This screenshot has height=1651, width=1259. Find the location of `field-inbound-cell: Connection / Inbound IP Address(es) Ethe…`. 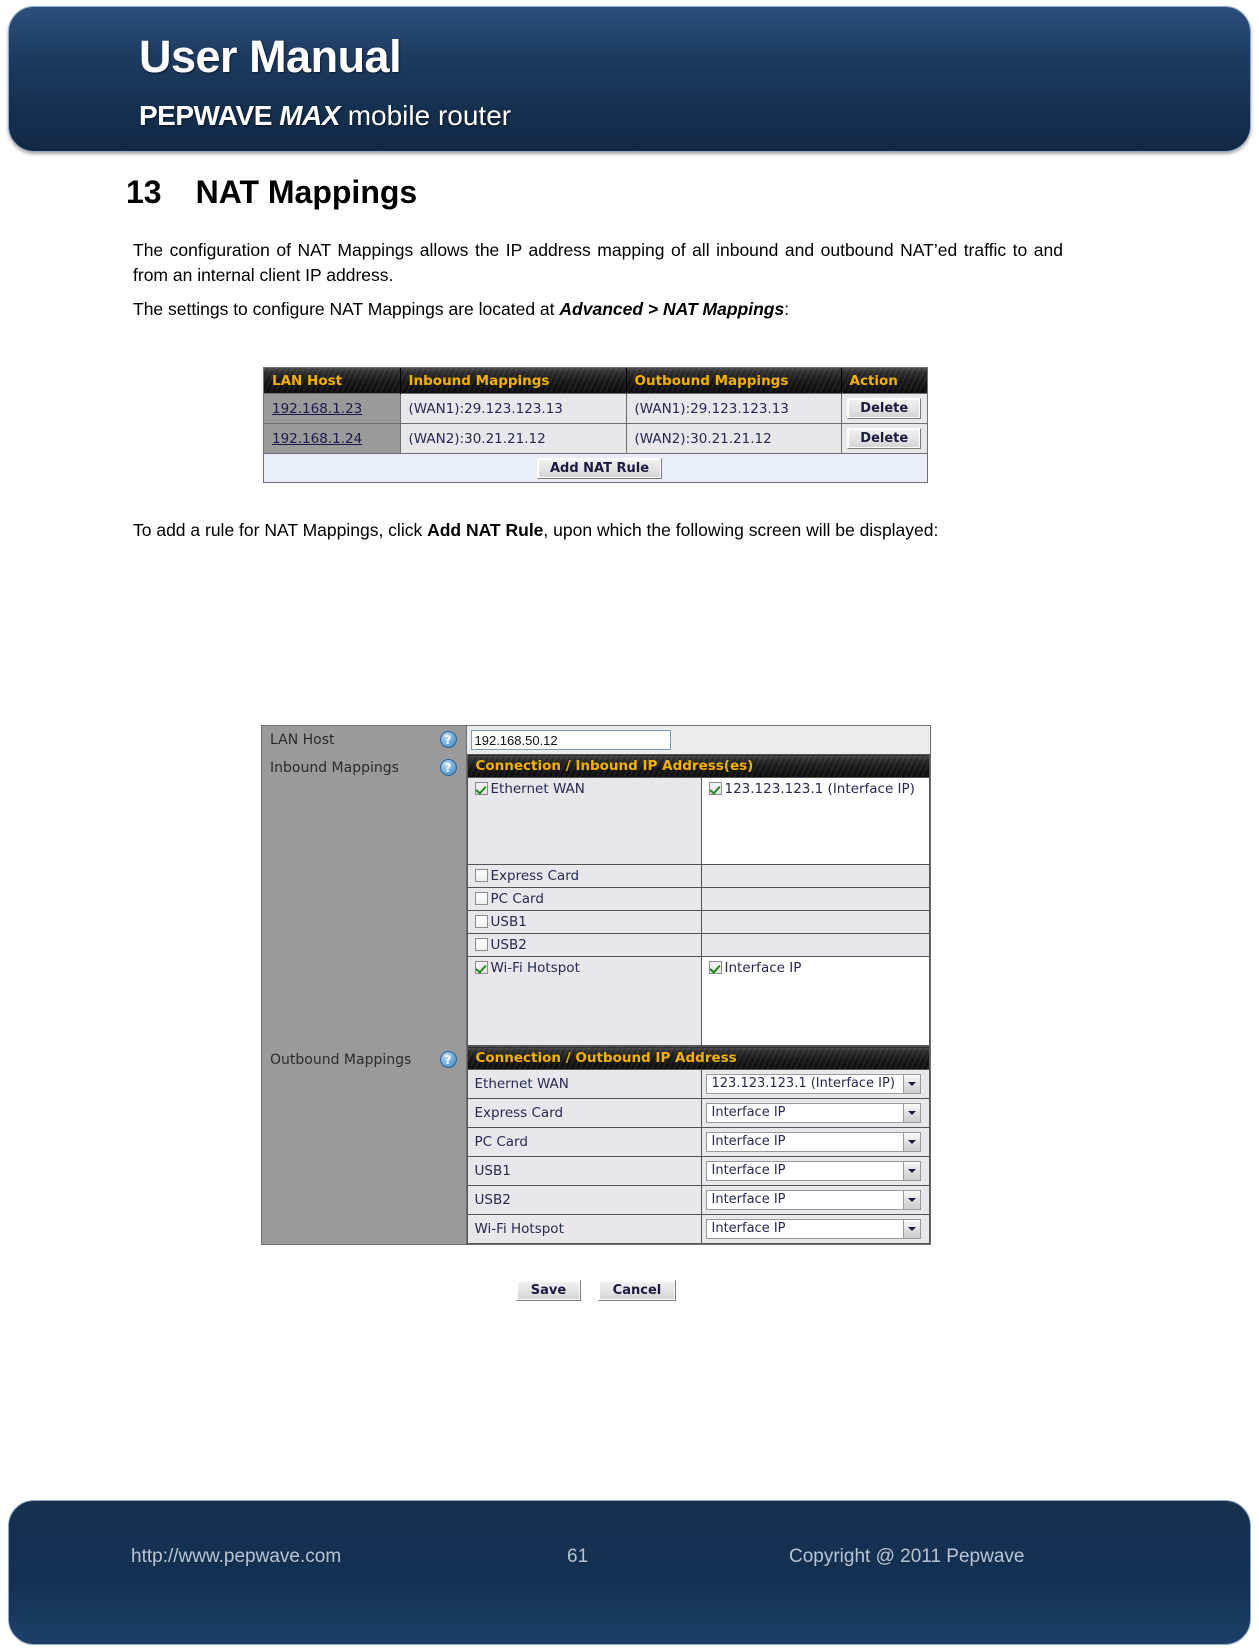

field-inbound-cell: Connection / Inbound IP Address(es) Ethe… is located at coordinates (698, 900).